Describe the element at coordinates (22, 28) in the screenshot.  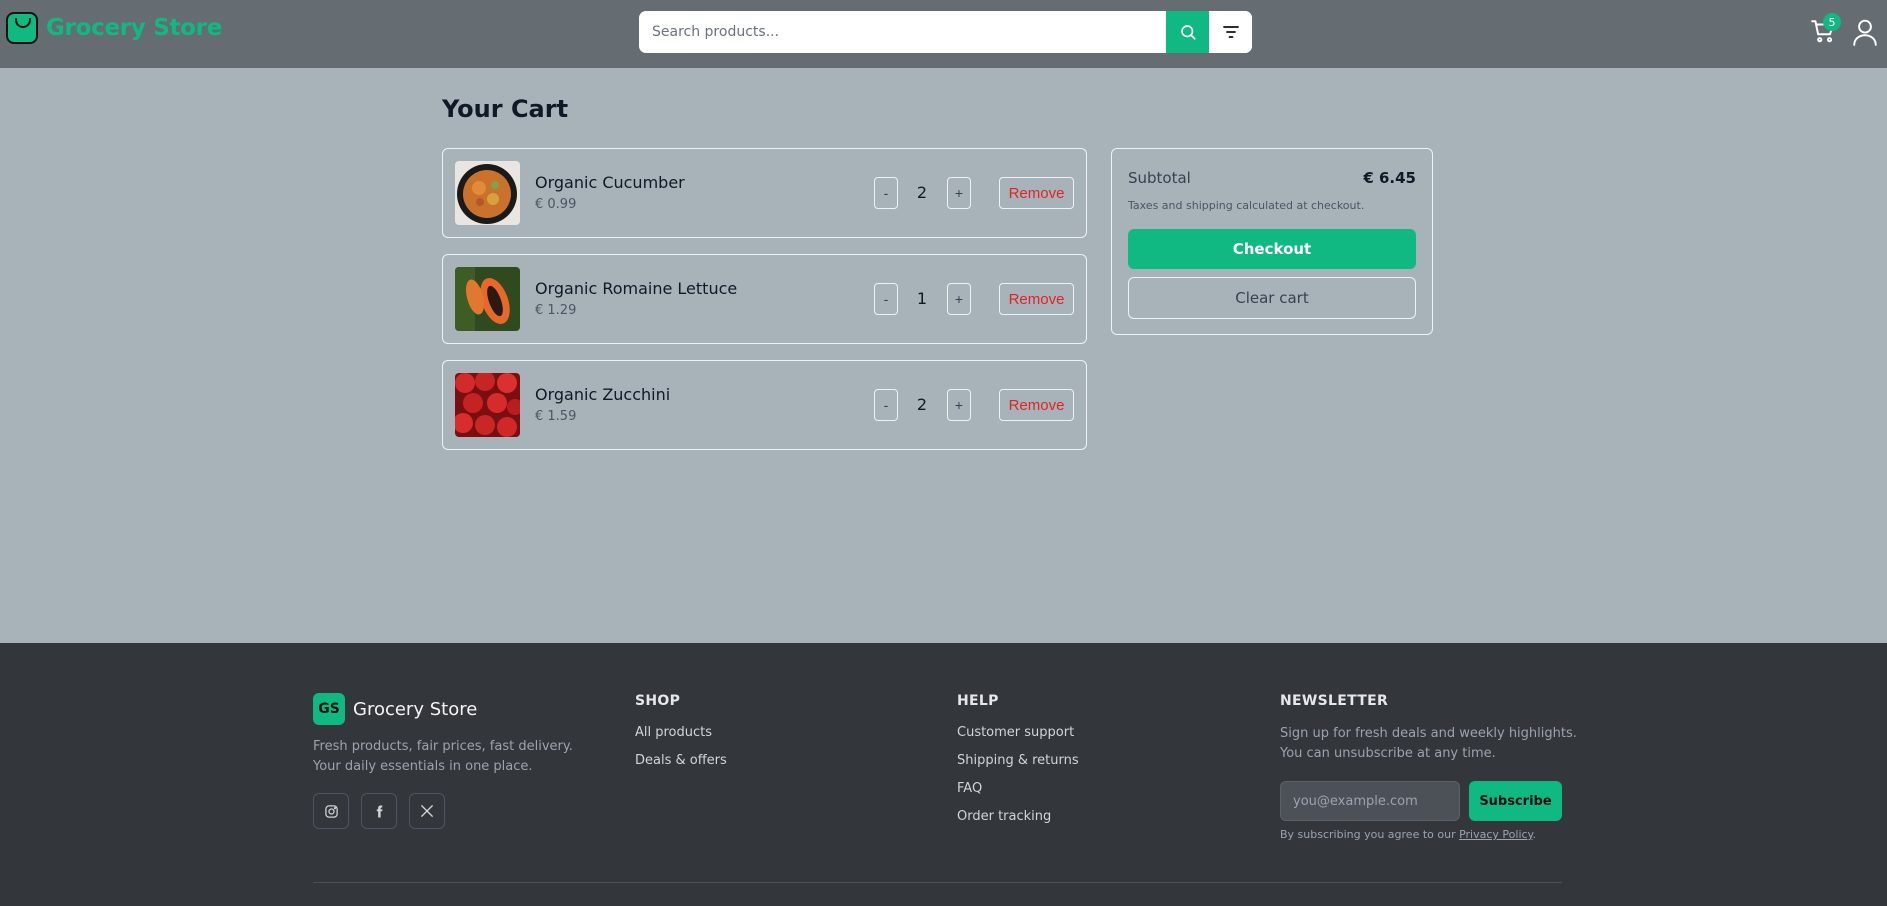
I see `shopping-bag-icon` at that location.